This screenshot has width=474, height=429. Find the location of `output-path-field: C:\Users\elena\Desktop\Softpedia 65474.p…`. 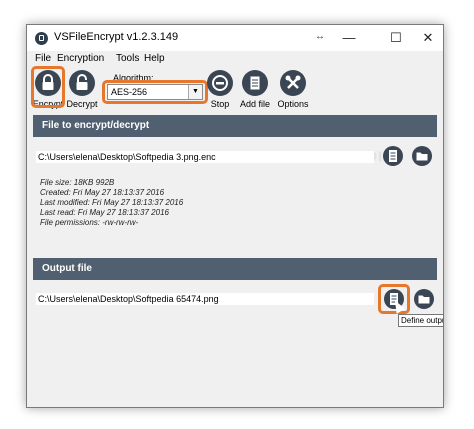

output-path-field: C:\Users\elena\Desktop\Softpedia 65474.p… is located at coordinates (205, 299).